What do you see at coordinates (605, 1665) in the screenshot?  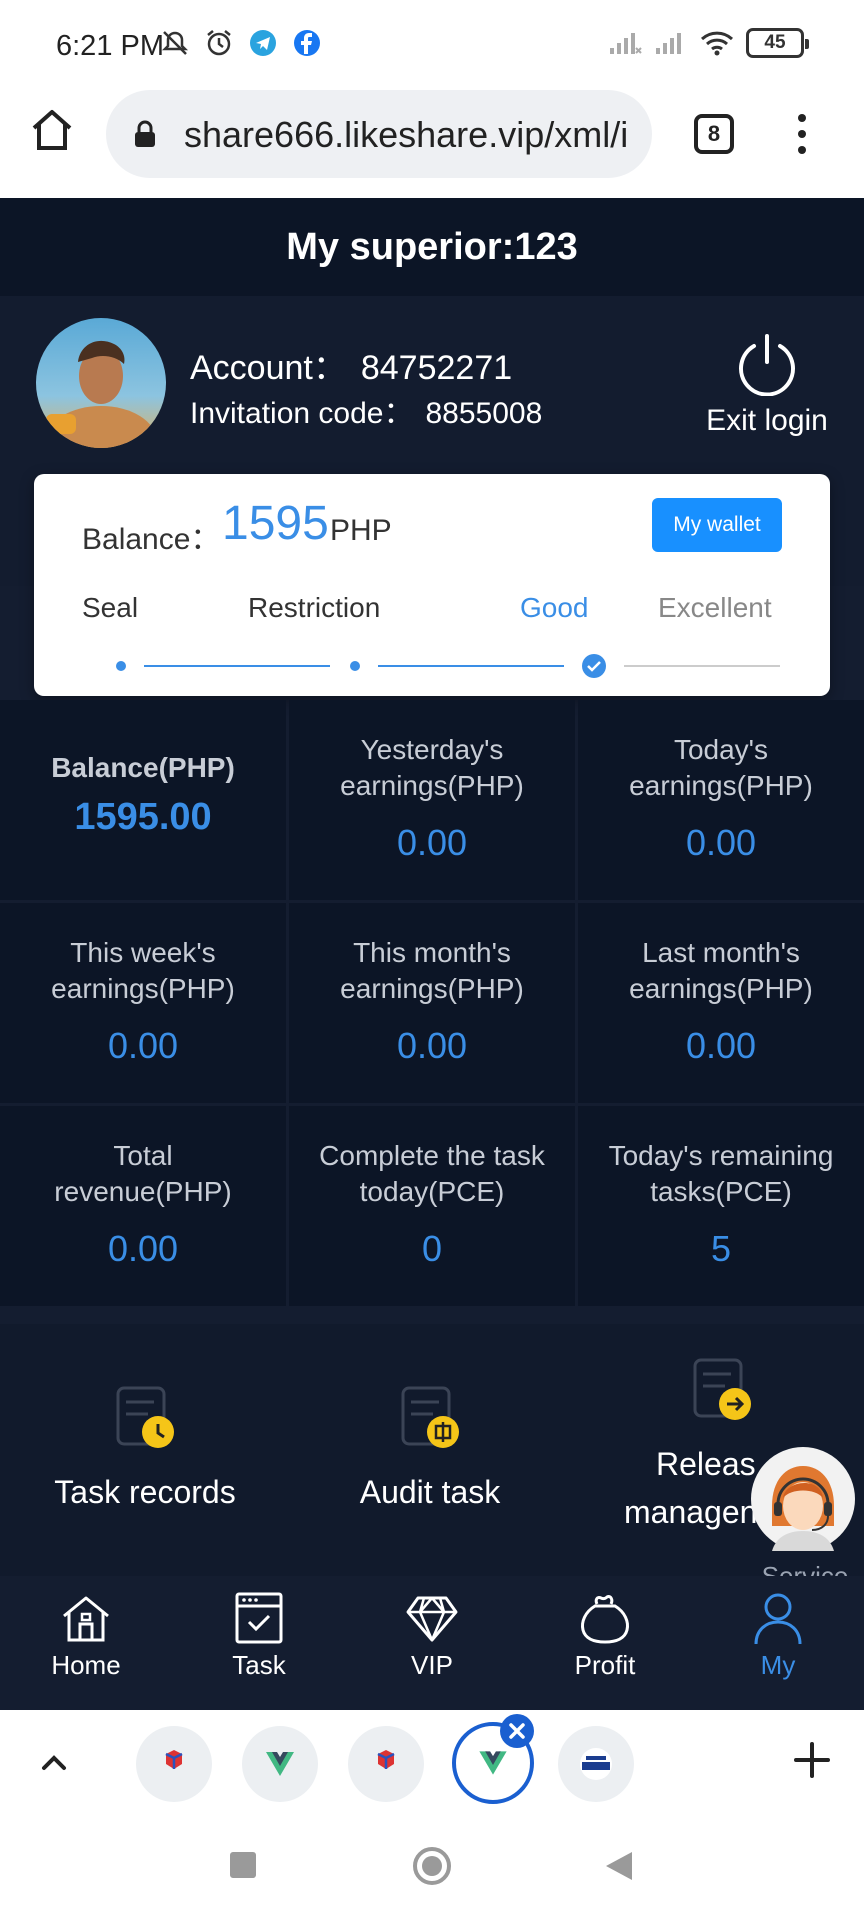 I see `nav-profit-label: Profit` at bounding box center [605, 1665].